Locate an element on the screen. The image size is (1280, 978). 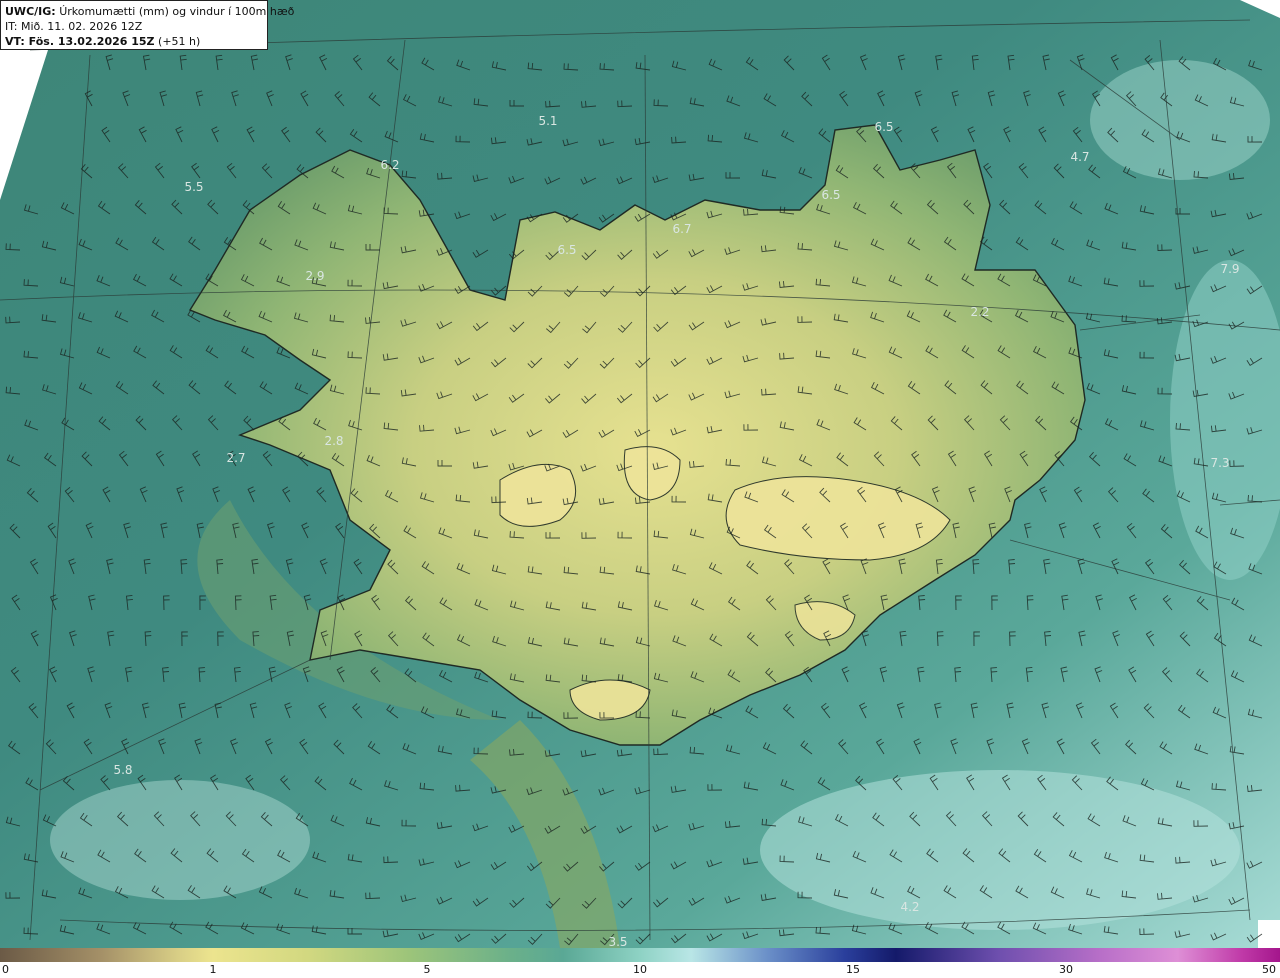
colorbar-tick-10: 10 is located at coordinates (640, 969).